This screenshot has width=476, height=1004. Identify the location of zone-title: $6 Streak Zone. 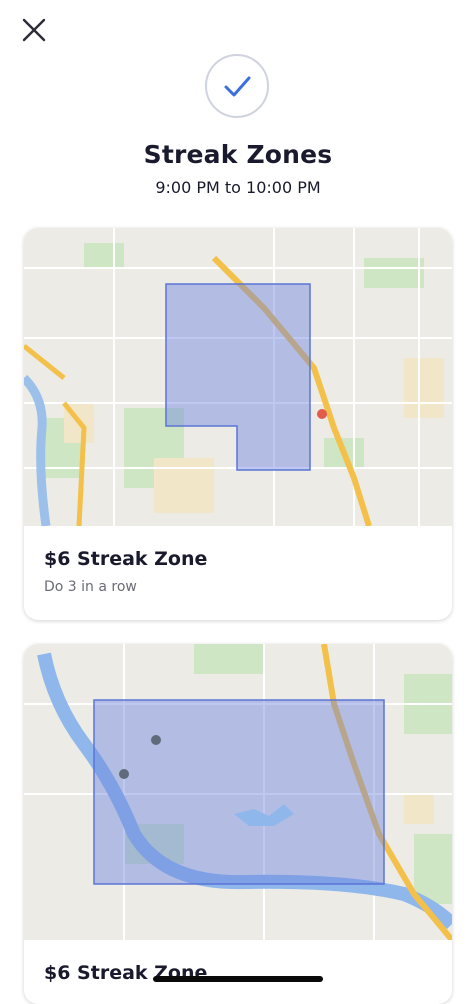
(126, 559).